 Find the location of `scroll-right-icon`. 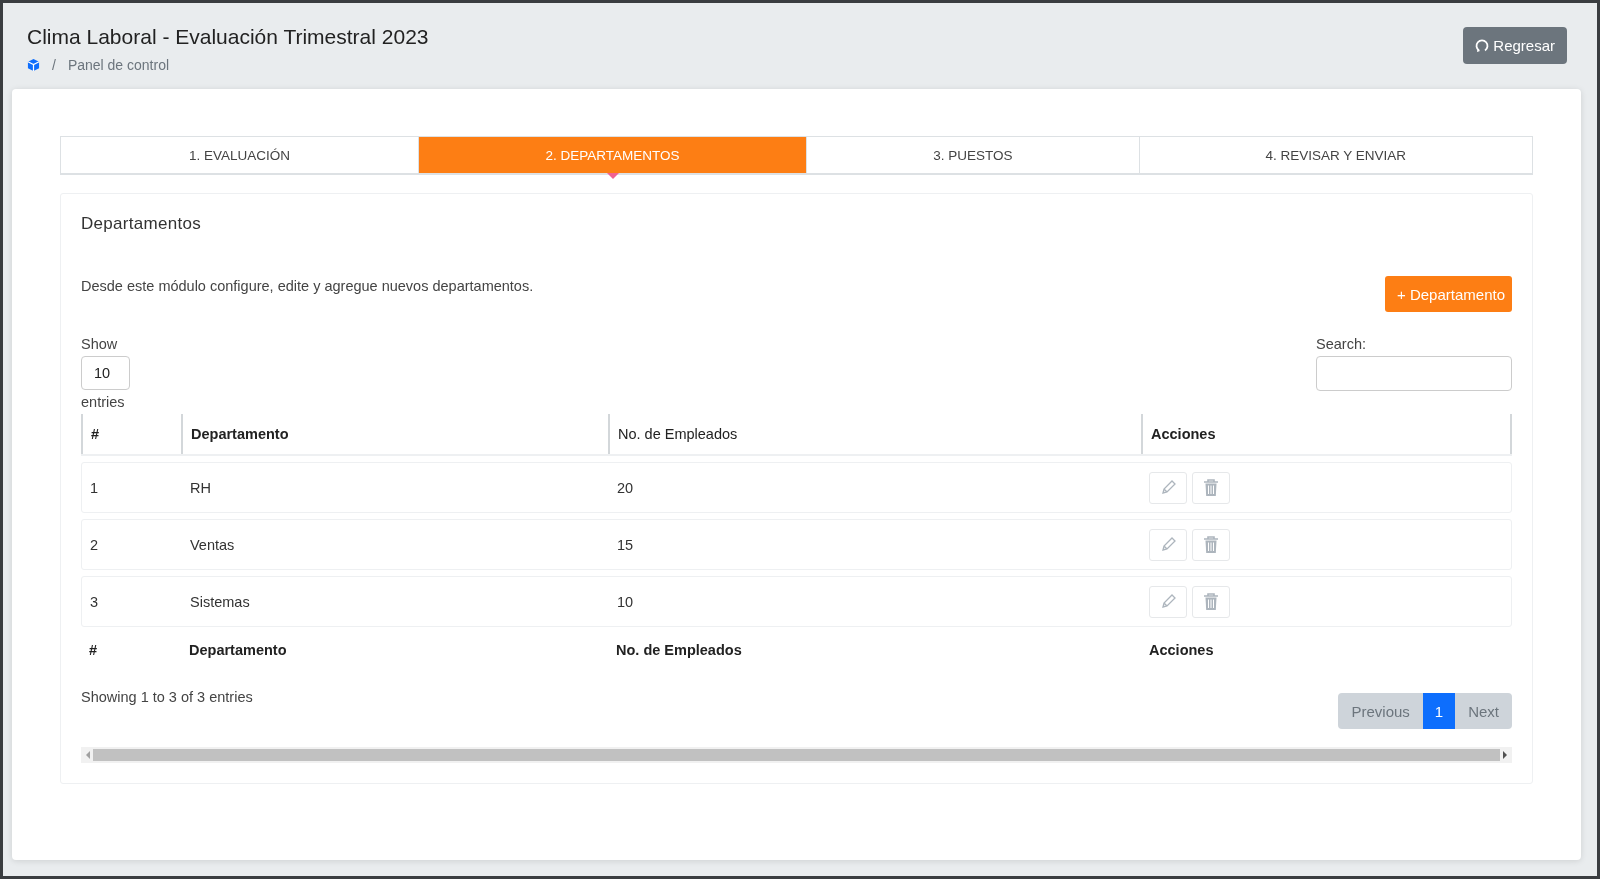

scroll-right-icon is located at coordinates (1505, 755).